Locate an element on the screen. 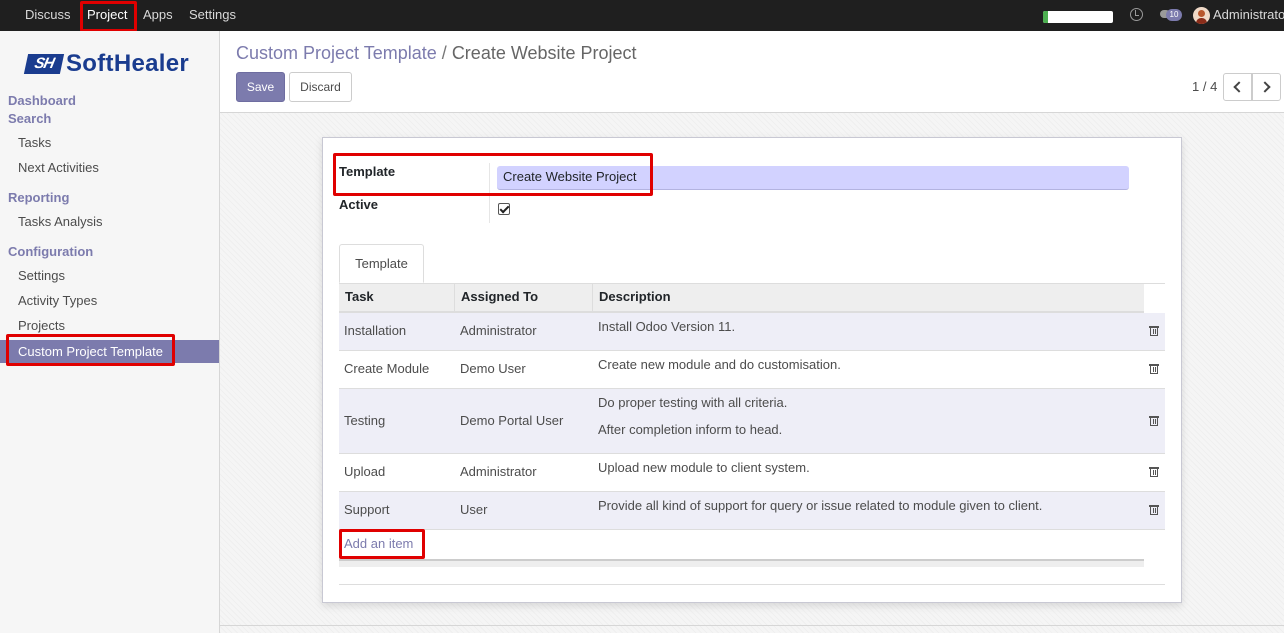  task-cell: Installation is located at coordinates (375, 330).